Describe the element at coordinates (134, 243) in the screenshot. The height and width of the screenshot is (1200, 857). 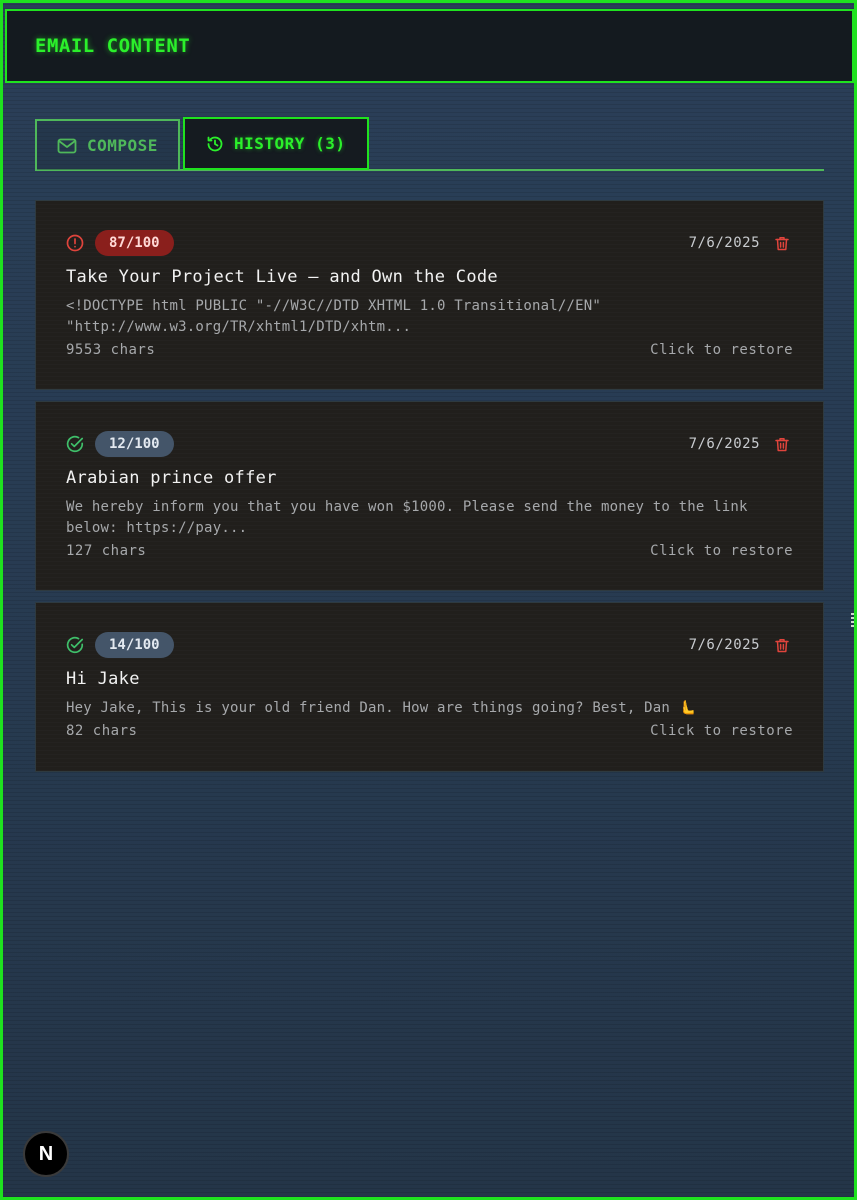
I see `spam-score-badge: 87/100` at that location.